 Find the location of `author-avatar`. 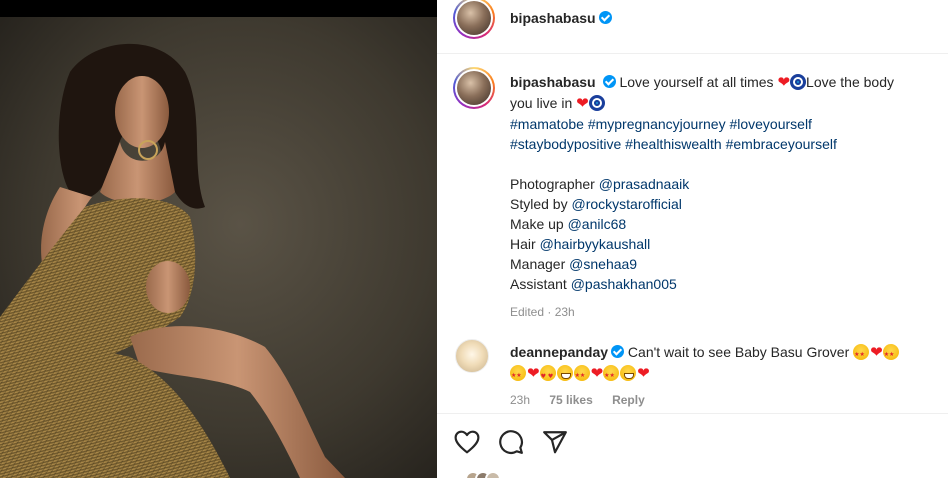

author-avatar is located at coordinates (474, 19).